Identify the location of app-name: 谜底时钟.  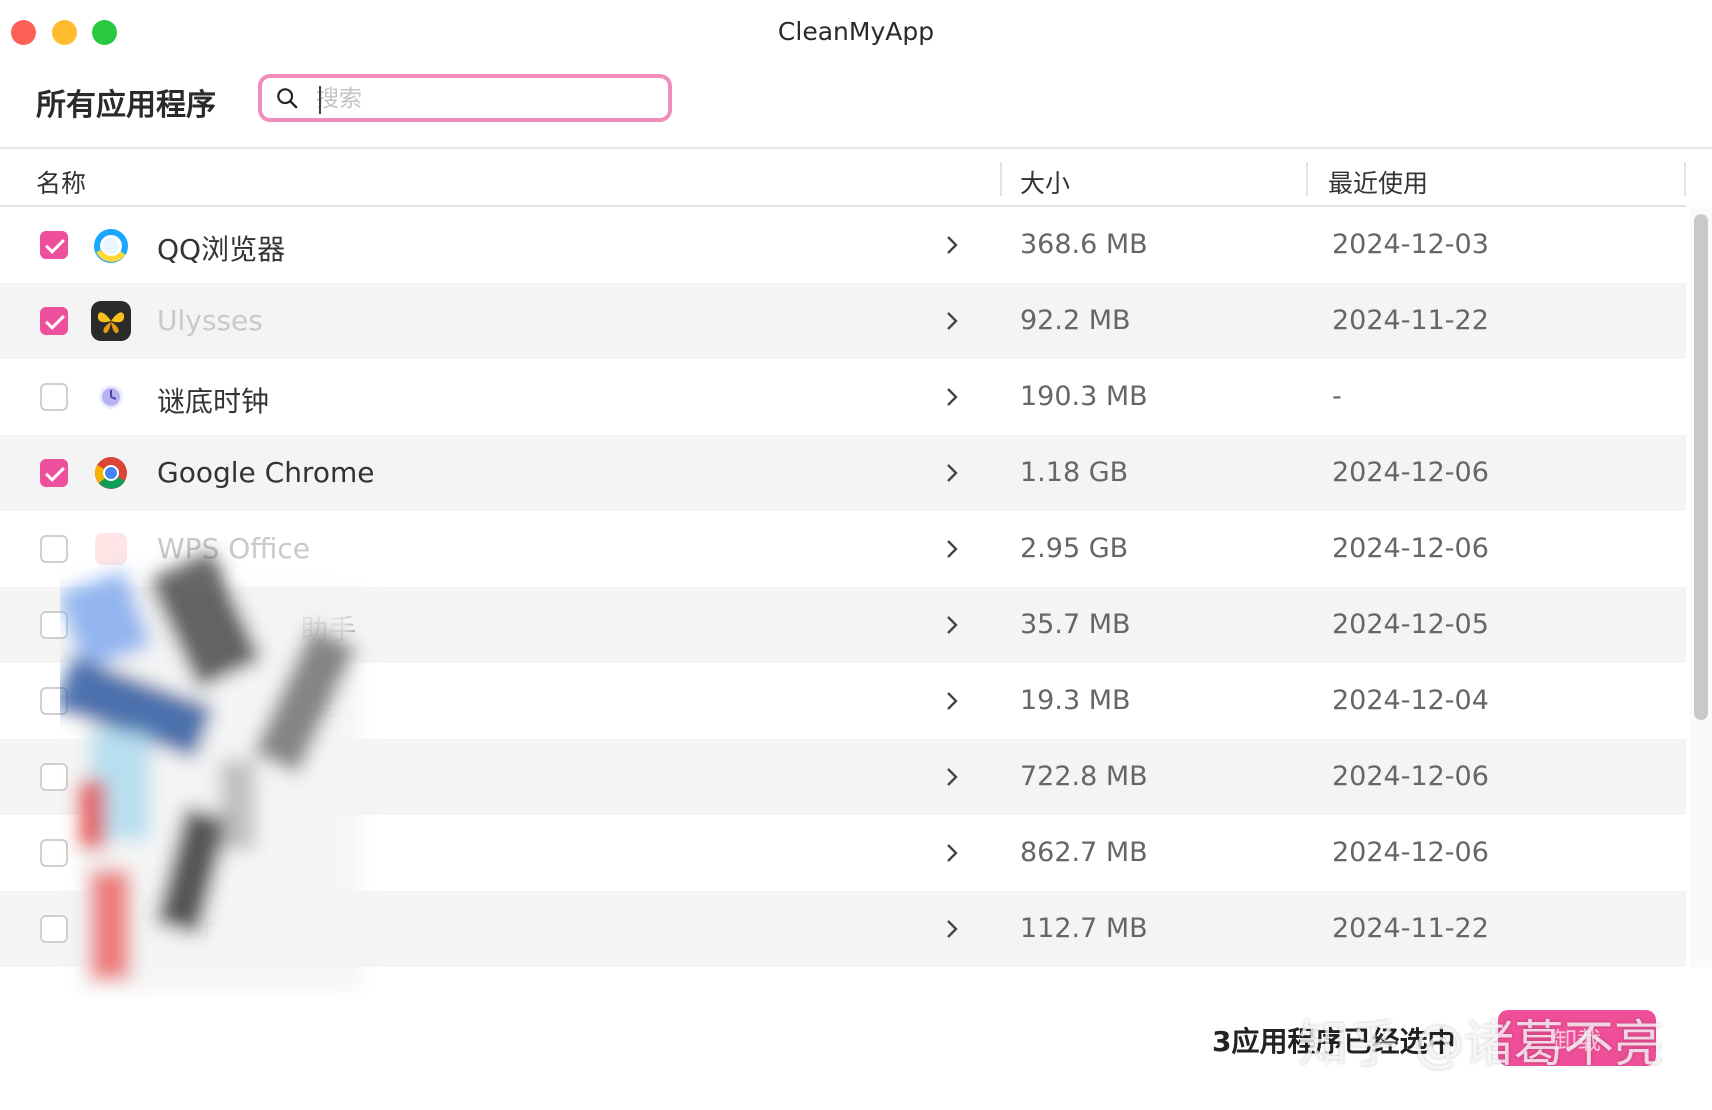
(213, 401).